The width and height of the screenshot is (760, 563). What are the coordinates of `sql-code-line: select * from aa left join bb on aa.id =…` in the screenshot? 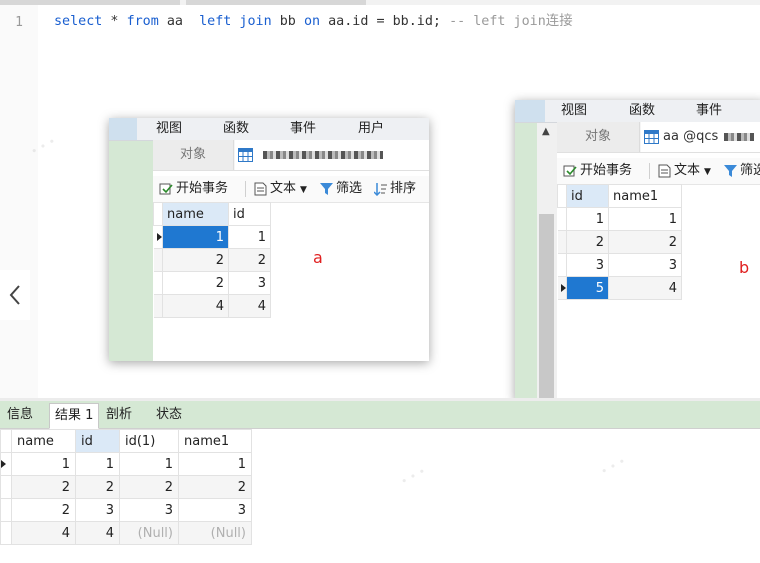 It's located at (313, 19).